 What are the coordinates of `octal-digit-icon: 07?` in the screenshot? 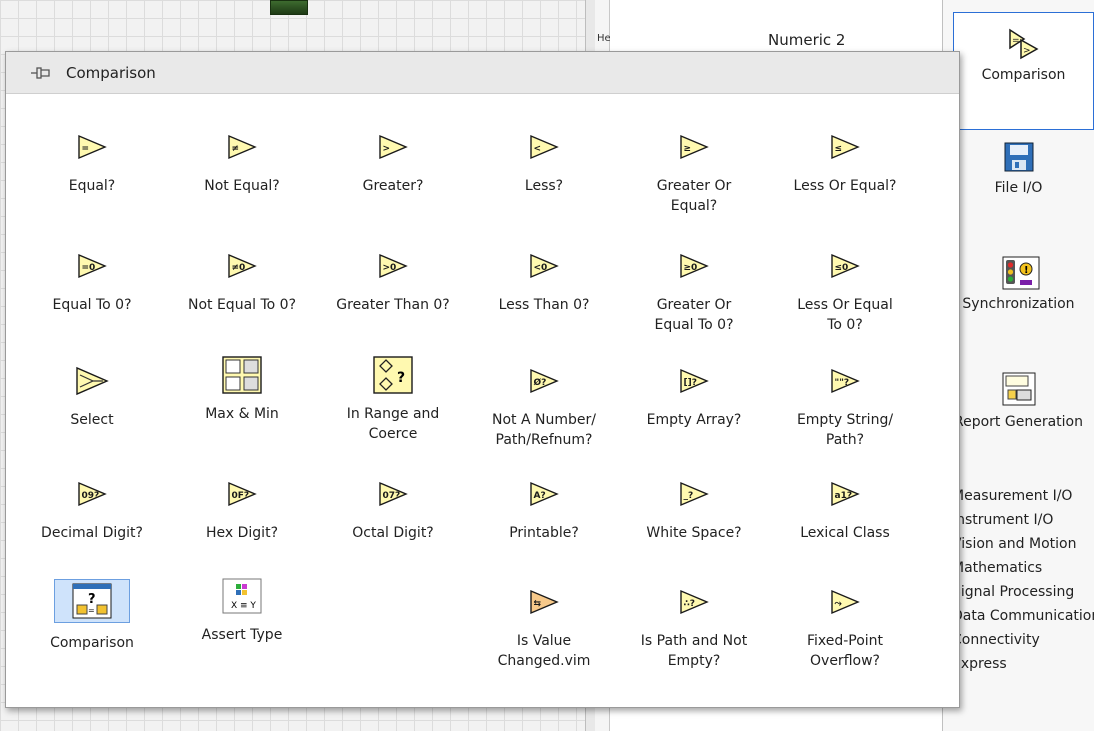 It's located at (393, 494).